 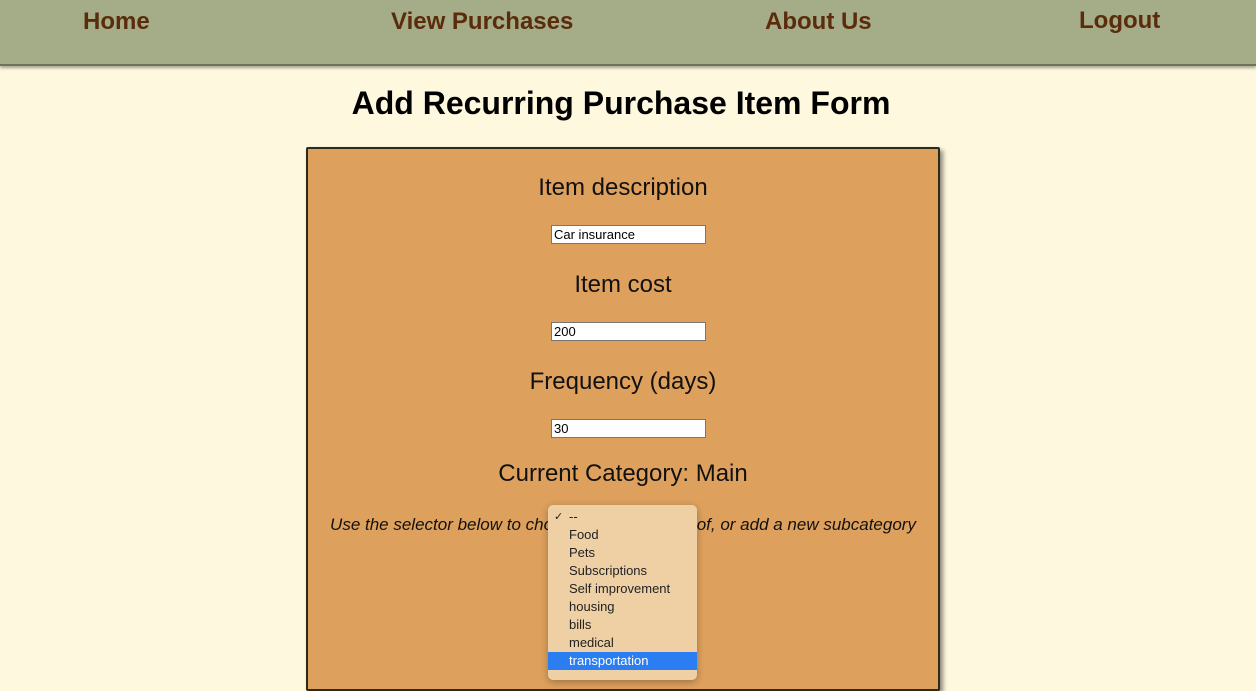 What do you see at coordinates (580, 624) in the screenshot?
I see `dropdown-option-label: bills` at bounding box center [580, 624].